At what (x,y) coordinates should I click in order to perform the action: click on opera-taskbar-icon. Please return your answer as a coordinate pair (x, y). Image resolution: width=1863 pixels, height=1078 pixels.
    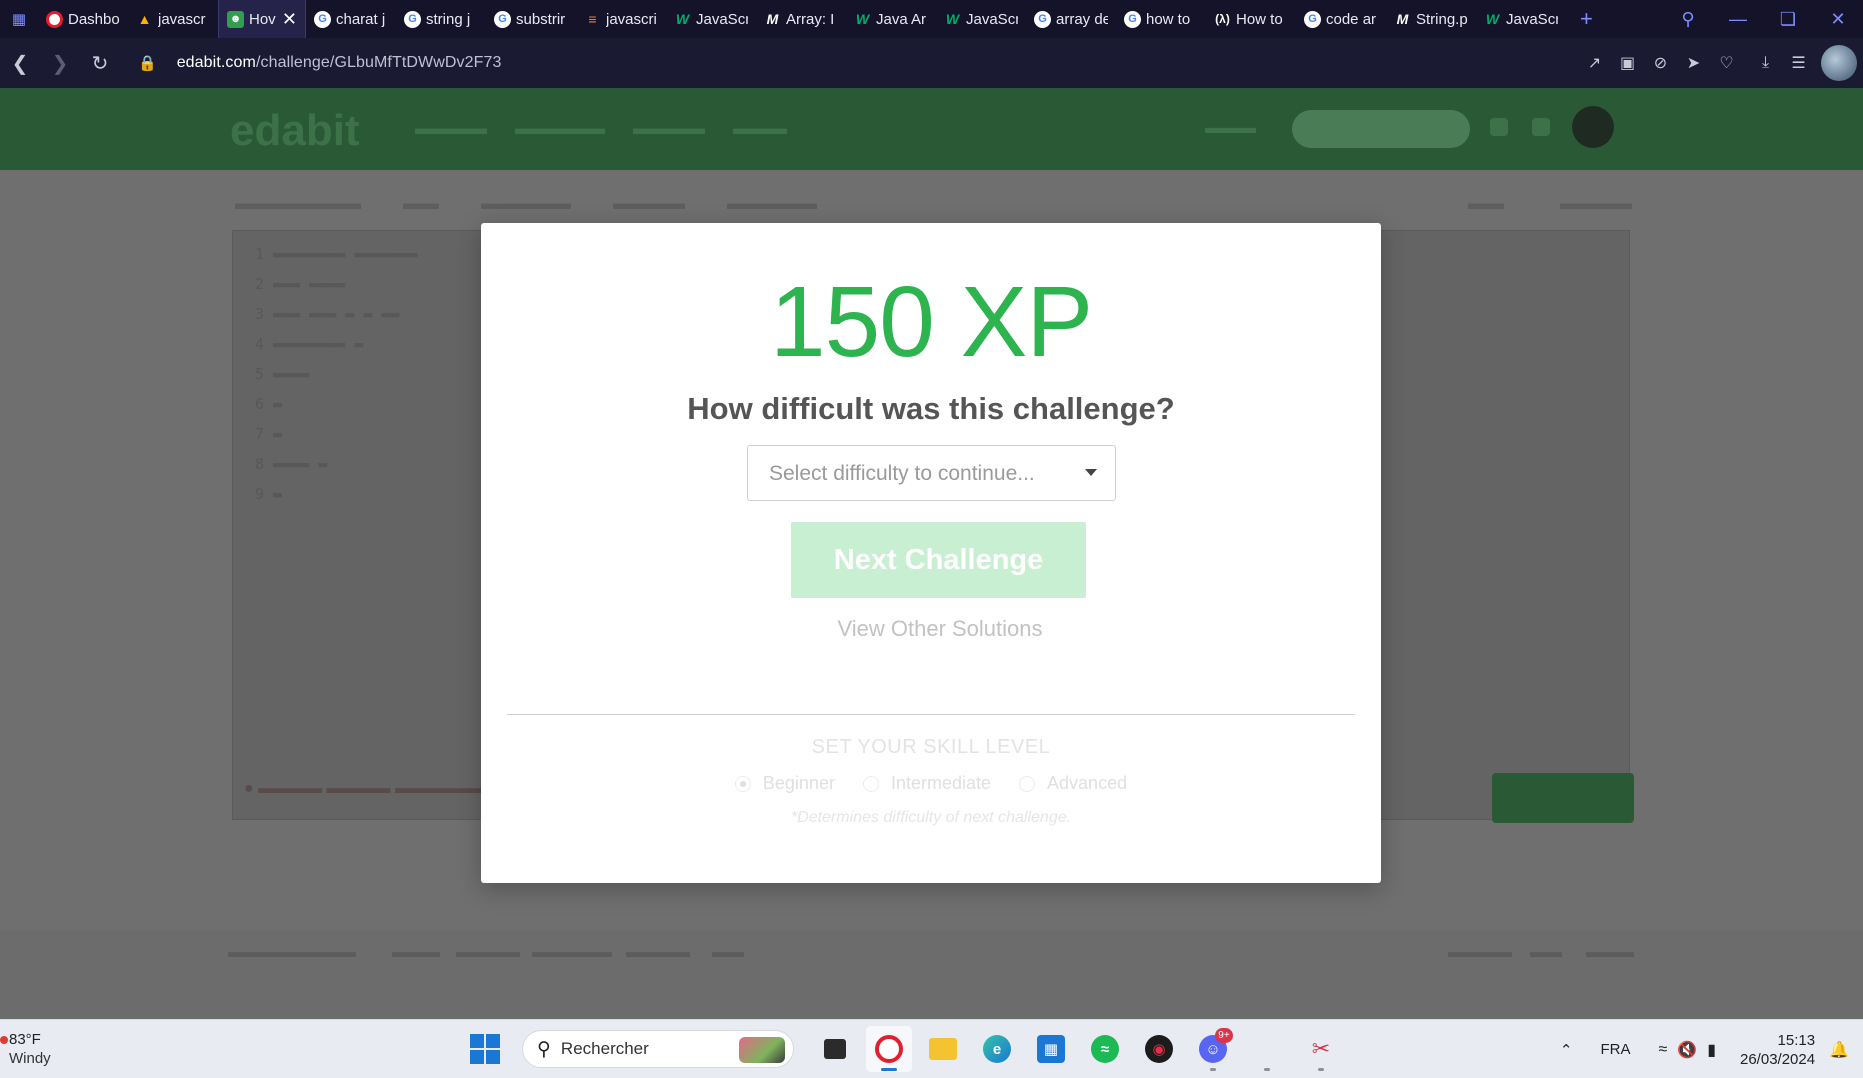
    Looking at the image, I should click on (889, 1049).